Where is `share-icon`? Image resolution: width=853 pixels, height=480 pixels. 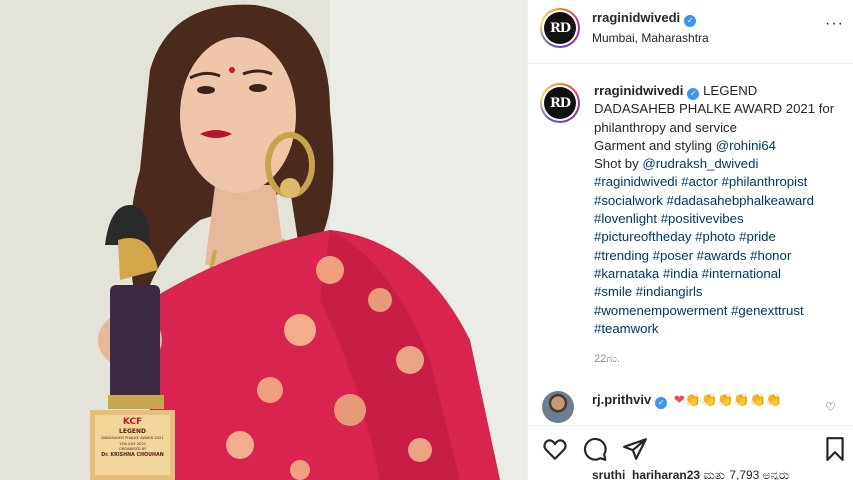
share-icon is located at coordinates (635, 449).